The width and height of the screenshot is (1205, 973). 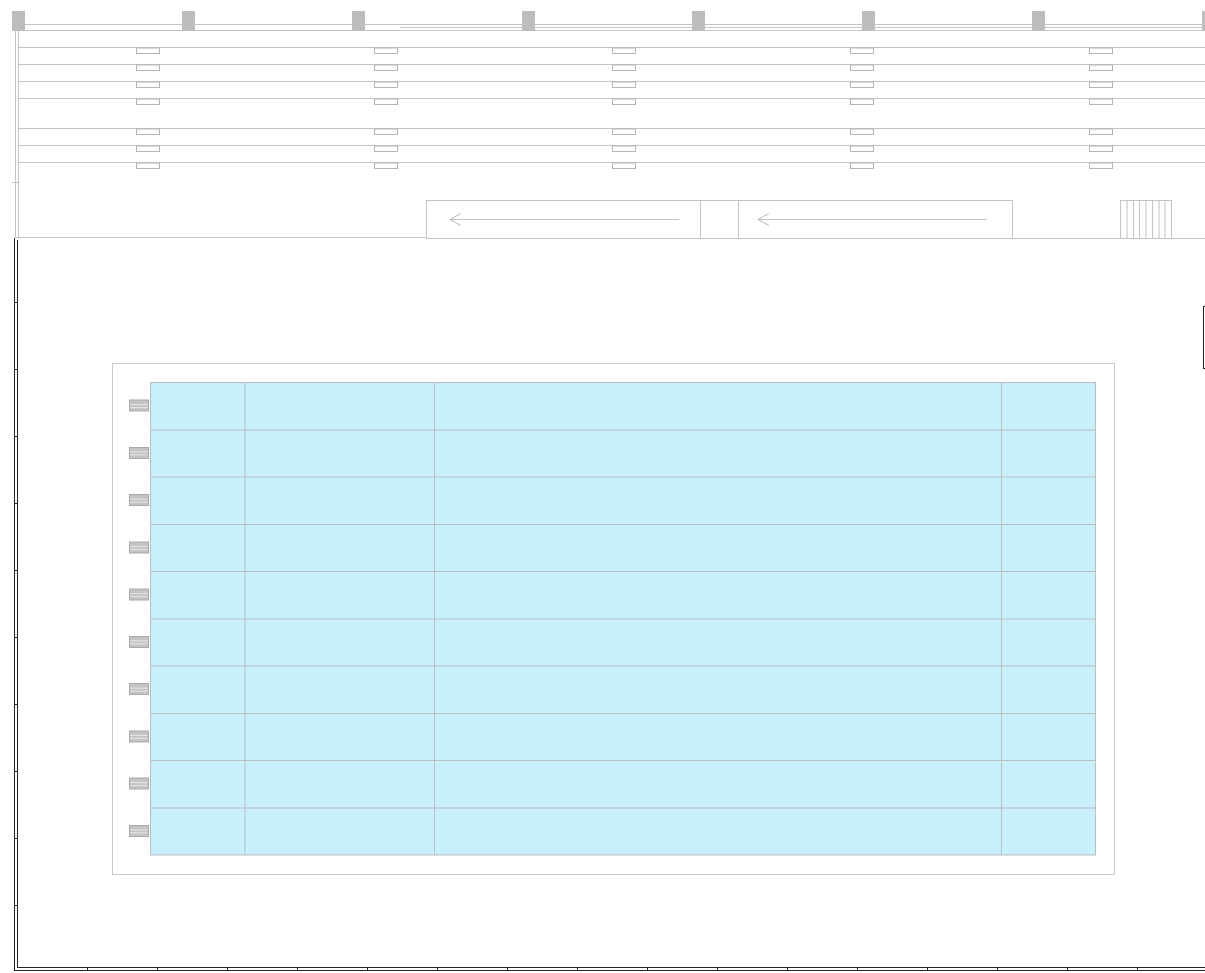 What do you see at coordinates (563, 219) in the screenshot?
I see `one-way-arrow-left` at bounding box center [563, 219].